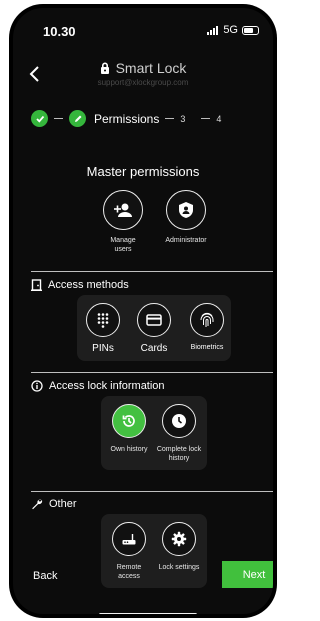 The image size is (320, 621). I want to click on shield-icon, so click(186, 210).